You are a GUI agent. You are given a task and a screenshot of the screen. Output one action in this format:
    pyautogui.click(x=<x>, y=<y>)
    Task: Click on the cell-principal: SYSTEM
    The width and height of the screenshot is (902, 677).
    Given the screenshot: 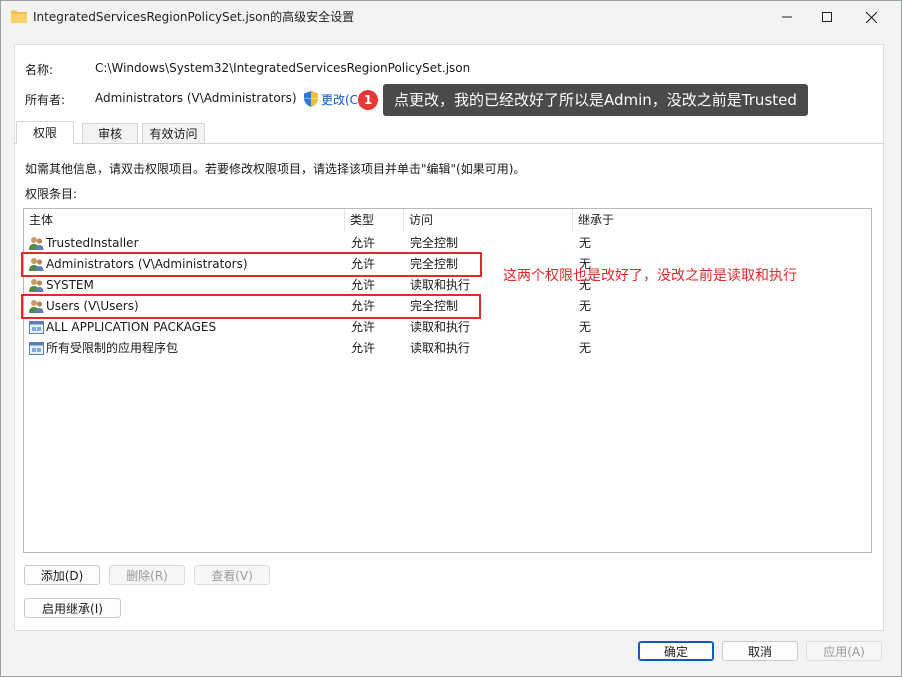 What is the action you would take?
    pyautogui.click(x=70, y=285)
    